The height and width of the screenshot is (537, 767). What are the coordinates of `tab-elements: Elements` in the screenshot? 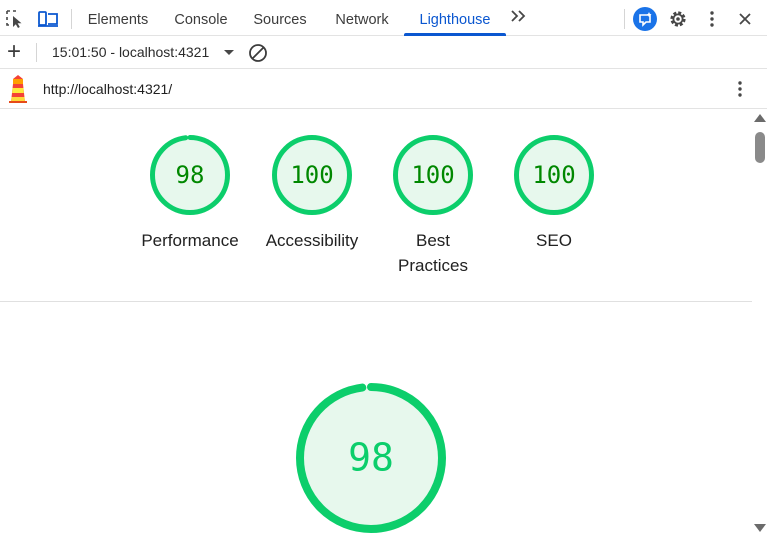 It's located at (118, 18).